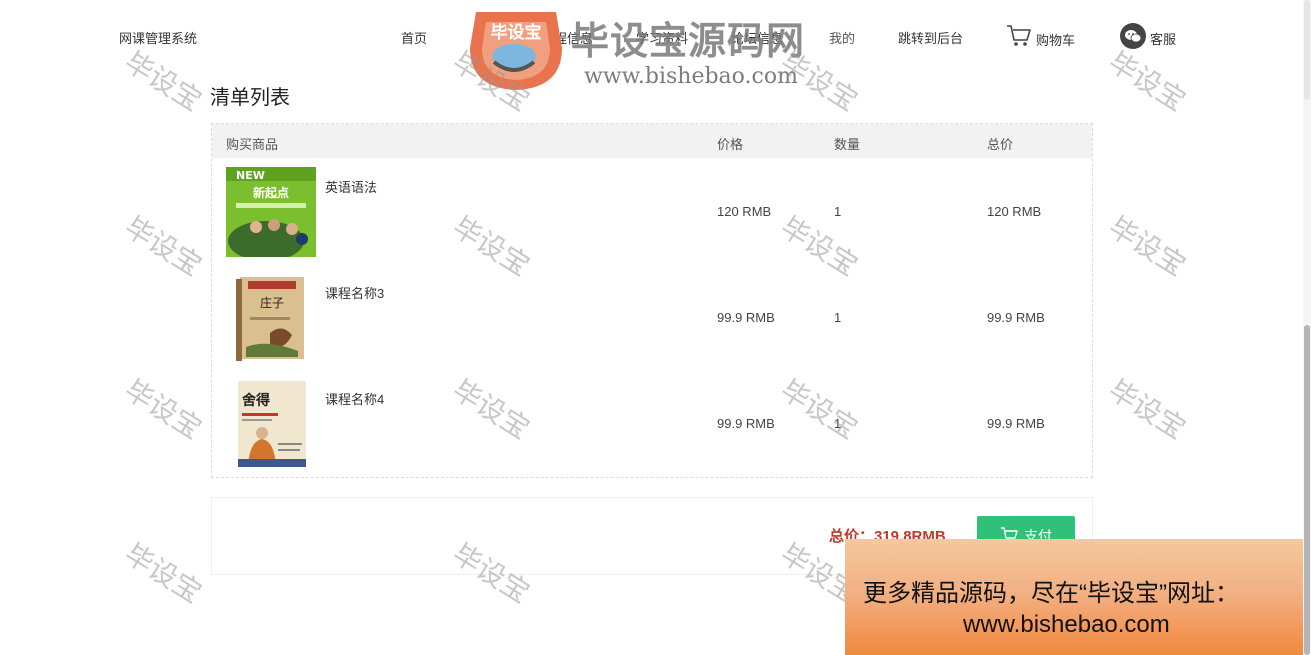 Image resolution: width=1311 pixels, height=655 pixels. What do you see at coordinates (271, 424) in the screenshot?
I see `product-thumbnail: 舍得` at bounding box center [271, 424].